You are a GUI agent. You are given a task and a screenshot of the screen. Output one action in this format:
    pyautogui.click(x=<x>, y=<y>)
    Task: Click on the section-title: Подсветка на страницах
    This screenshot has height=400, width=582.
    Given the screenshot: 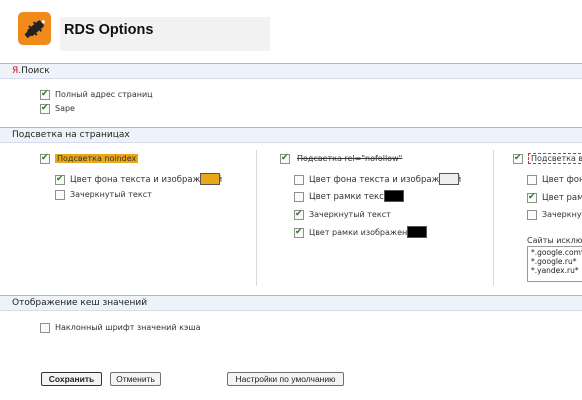 What is the action you would take?
    pyautogui.click(x=71, y=135)
    